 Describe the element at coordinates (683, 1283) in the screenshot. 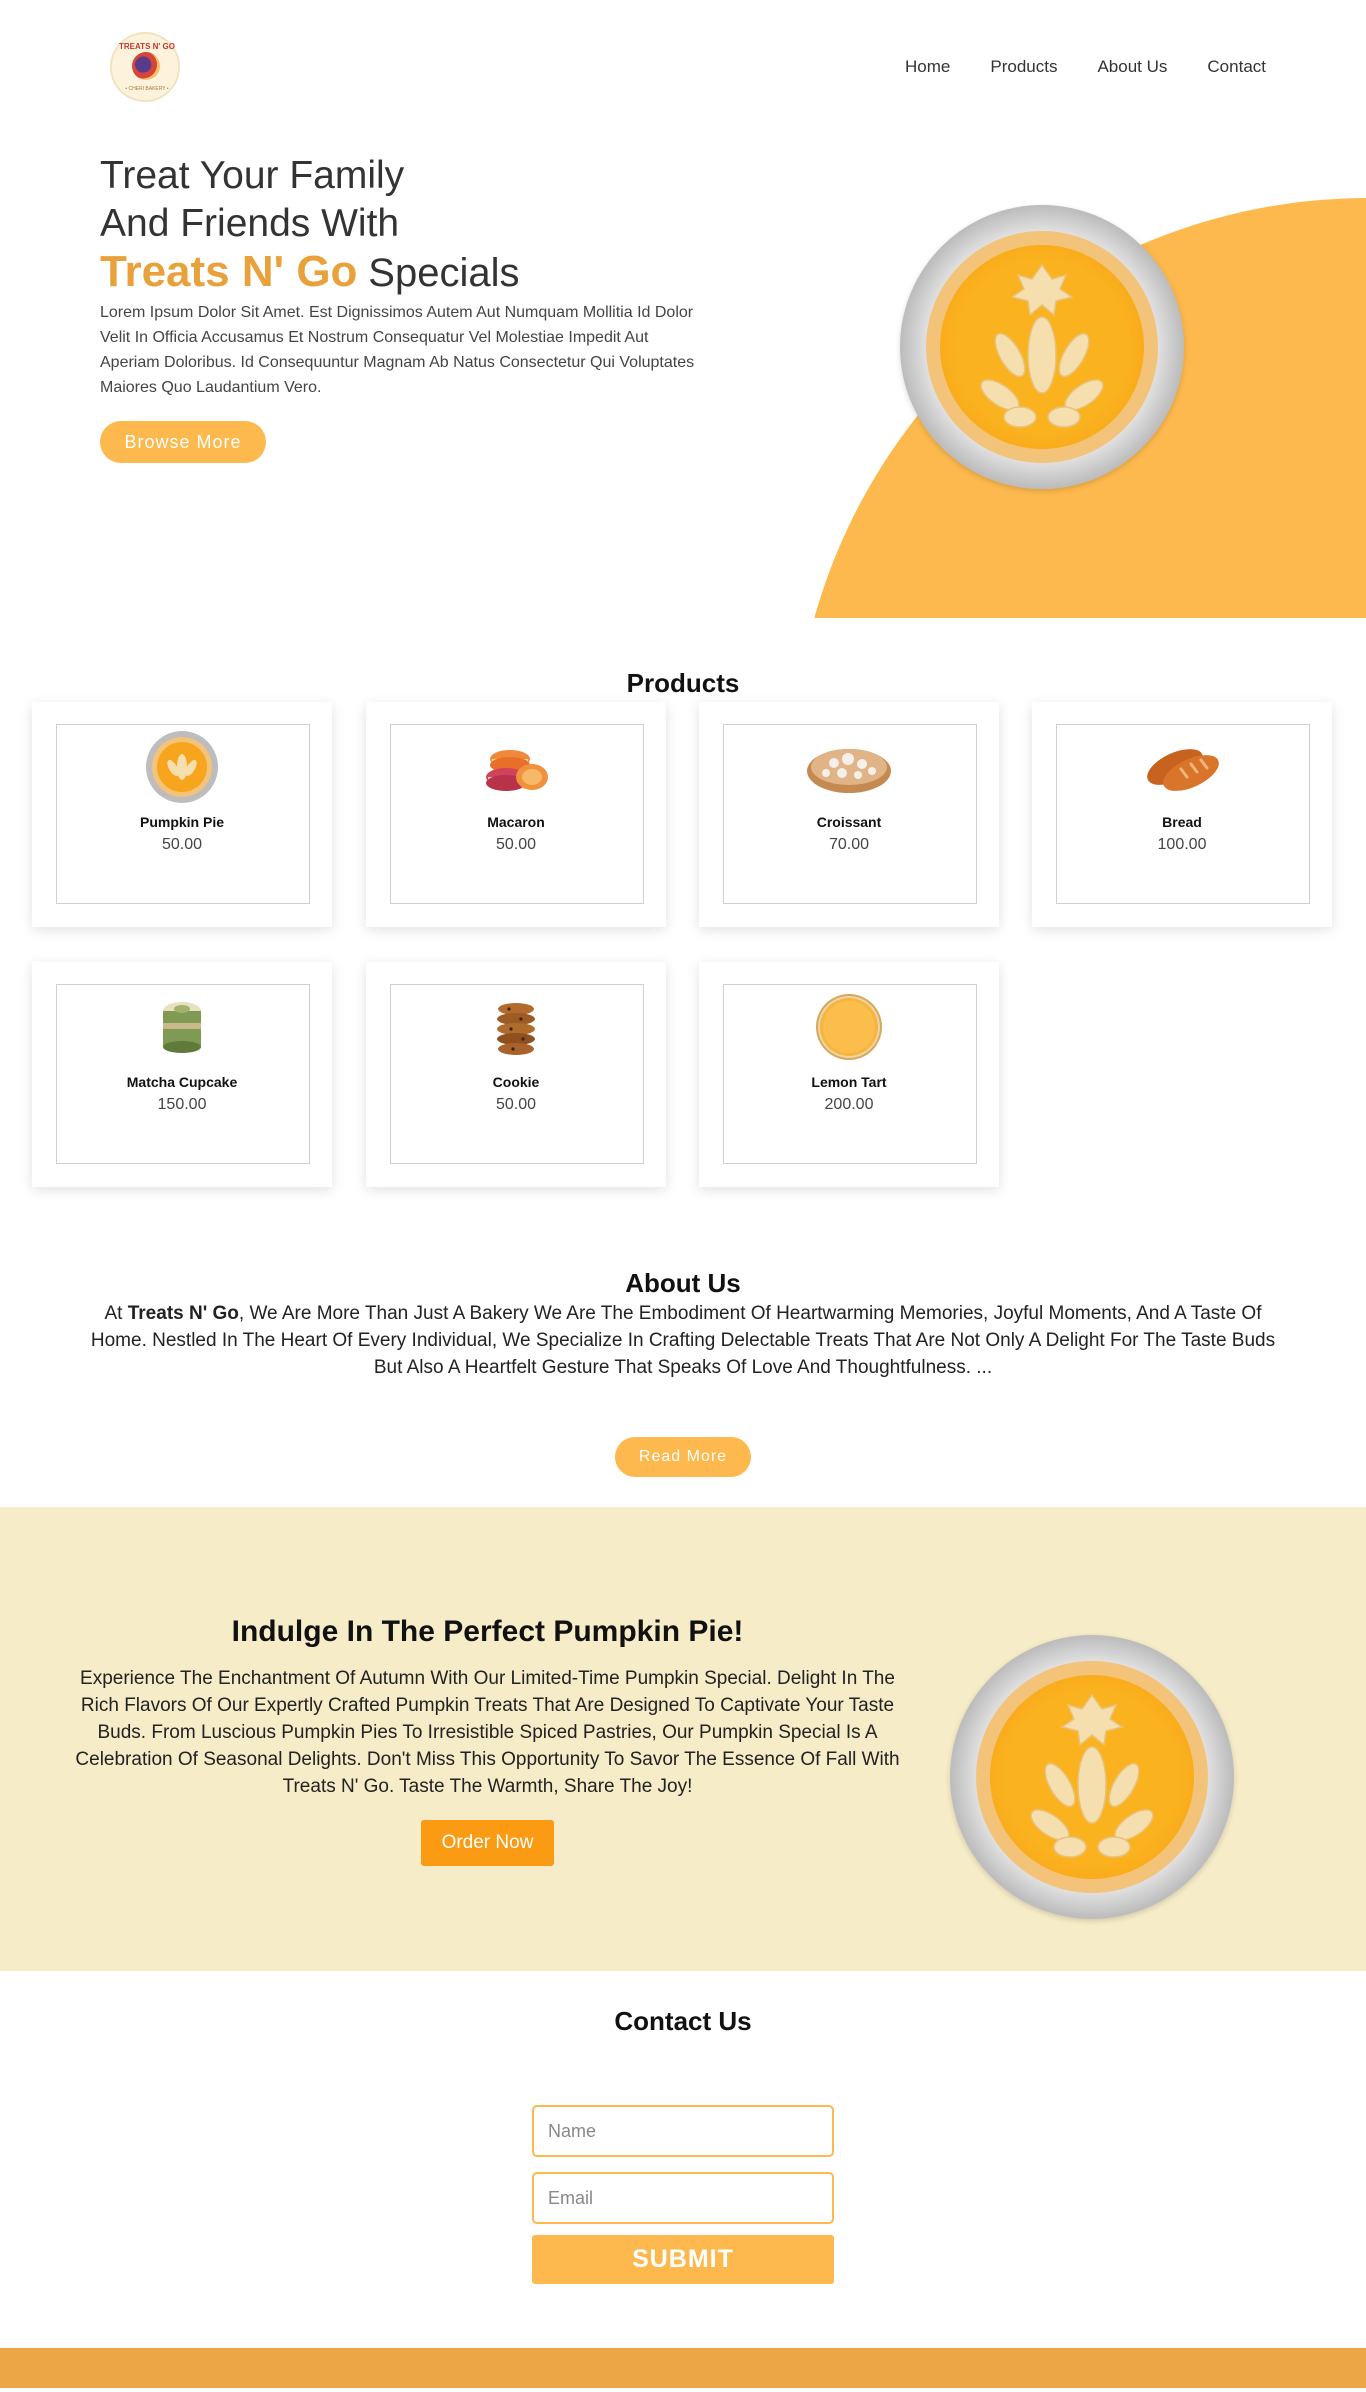

I see `about-title: About Us` at that location.